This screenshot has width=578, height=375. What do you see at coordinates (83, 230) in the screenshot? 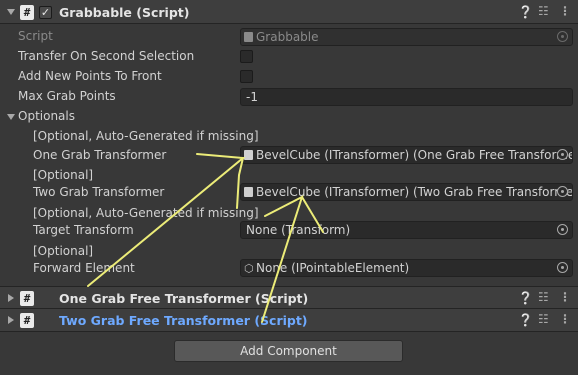
I see `target-transform-label: Target Transform` at bounding box center [83, 230].